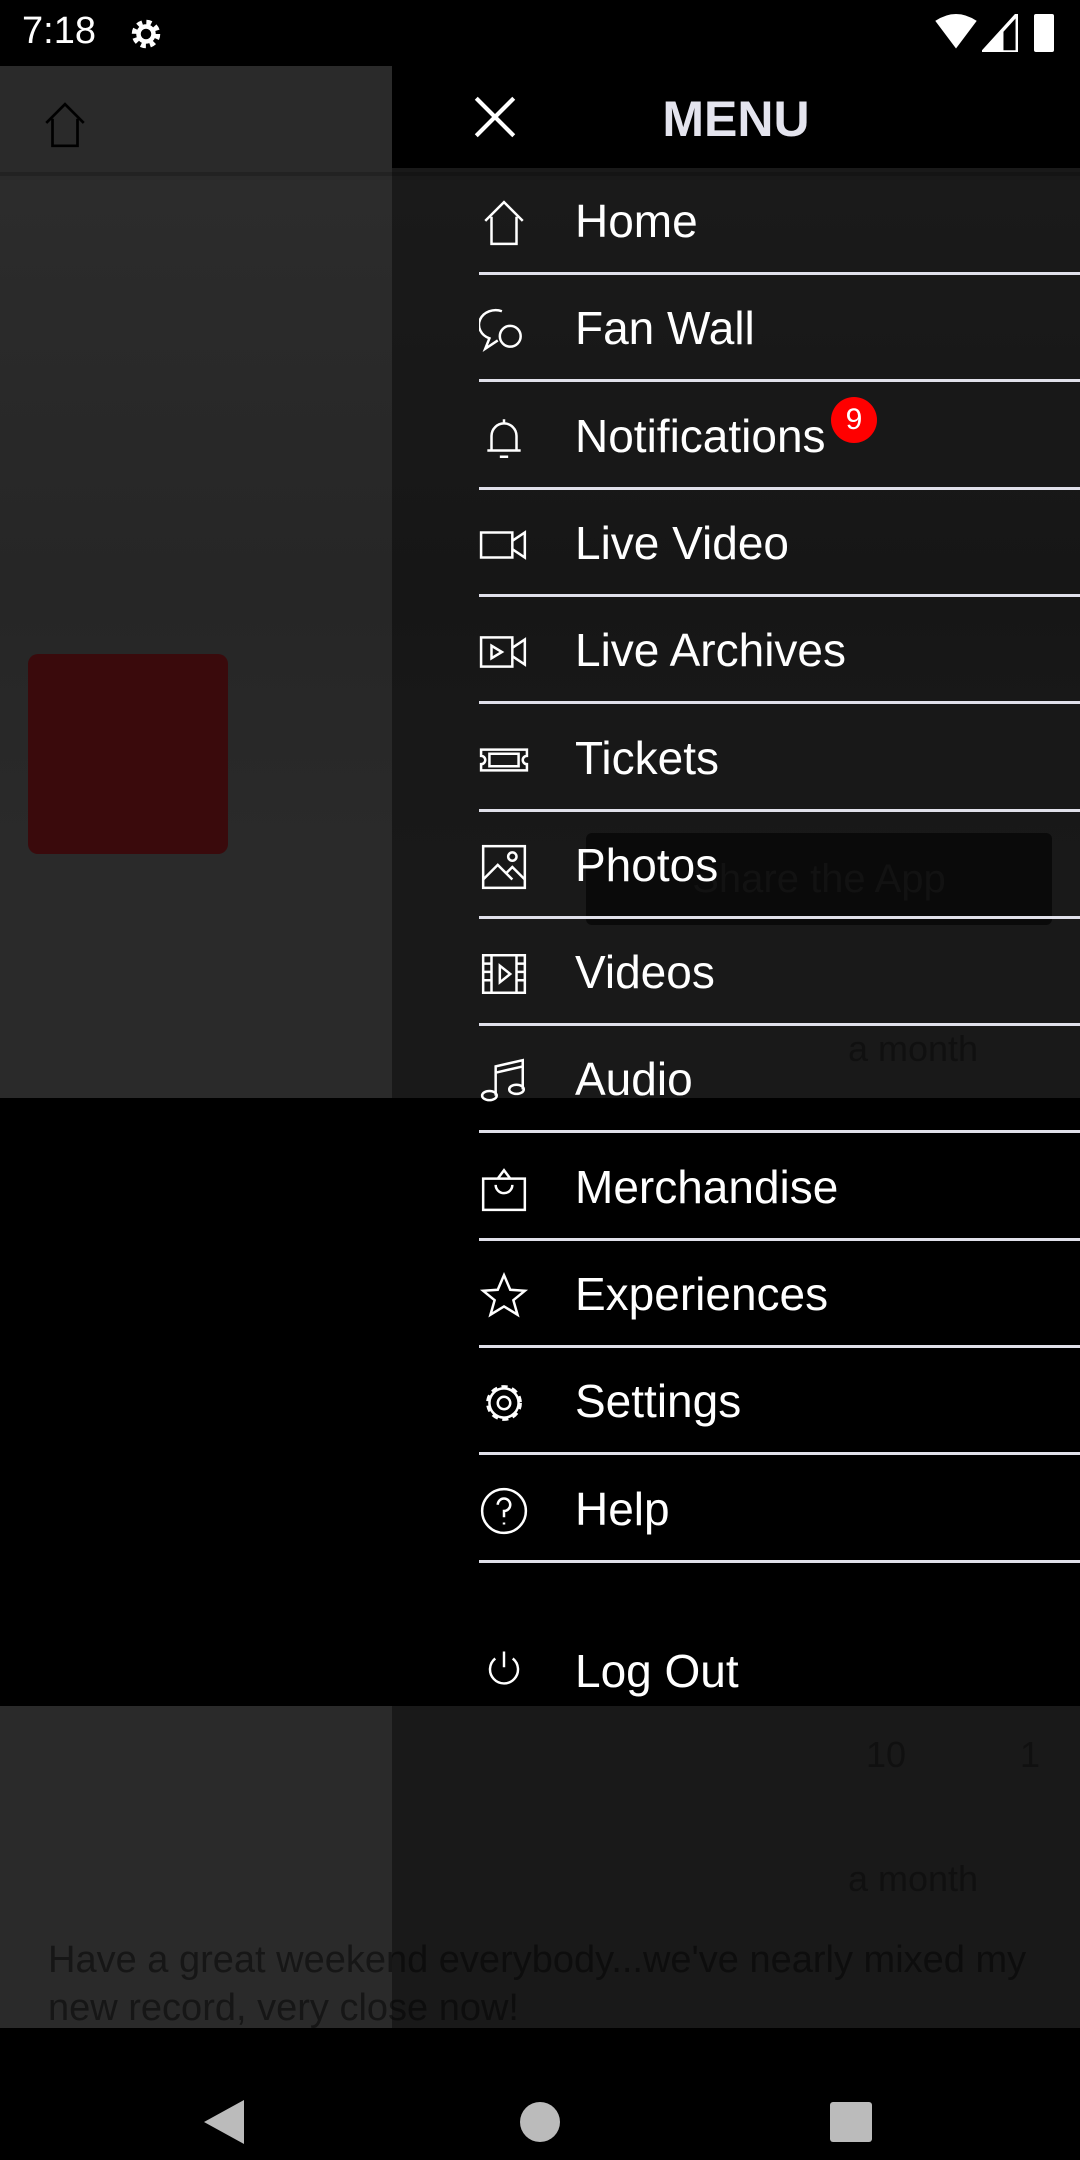  Describe the element at coordinates (504, 1668) in the screenshot. I see `power-icon` at that location.